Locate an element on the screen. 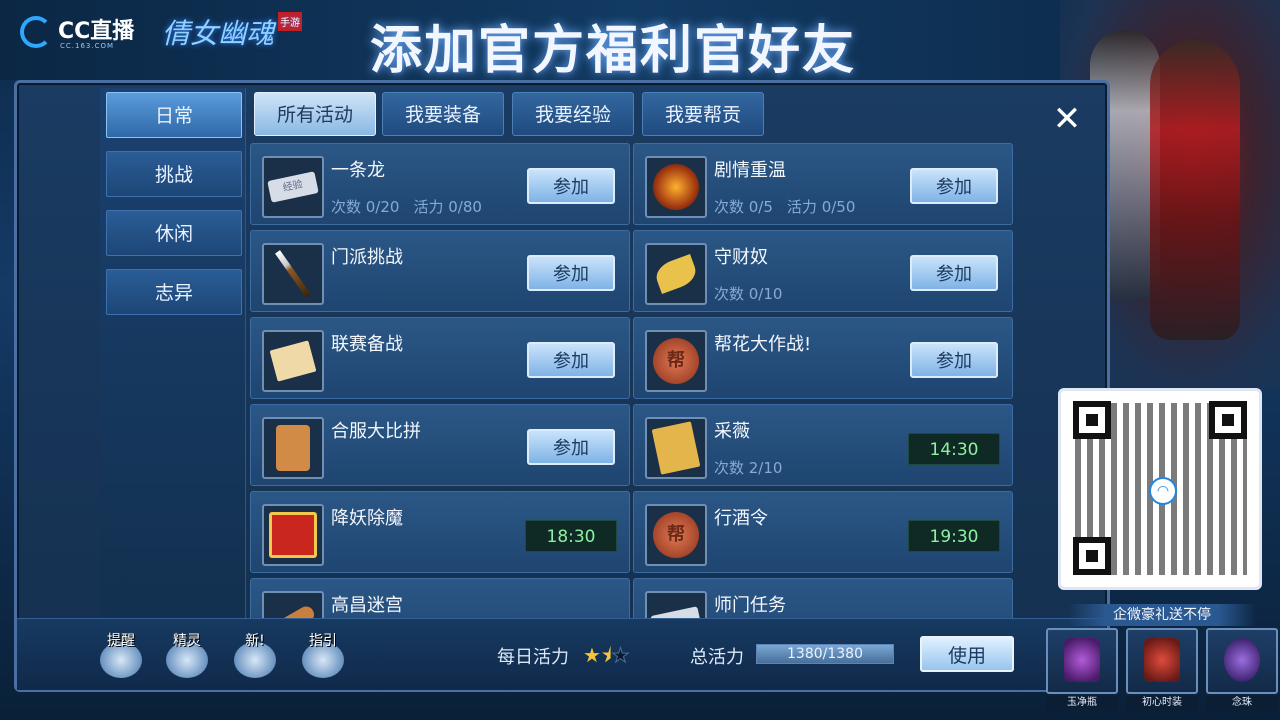 Image resolution: width=1280 pixels, height=720 pixels. ticket-icon is located at coordinates (676, 604).